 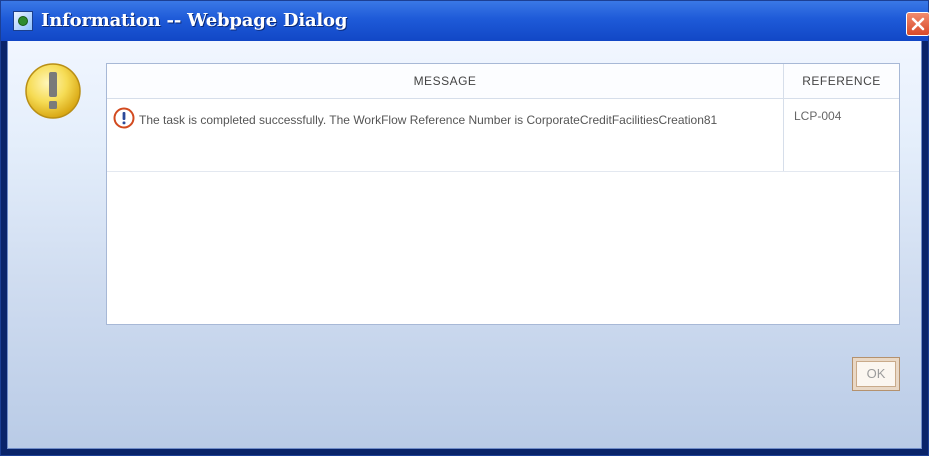 I want to click on reference-column-header: REFERENCE, so click(x=841, y=81).